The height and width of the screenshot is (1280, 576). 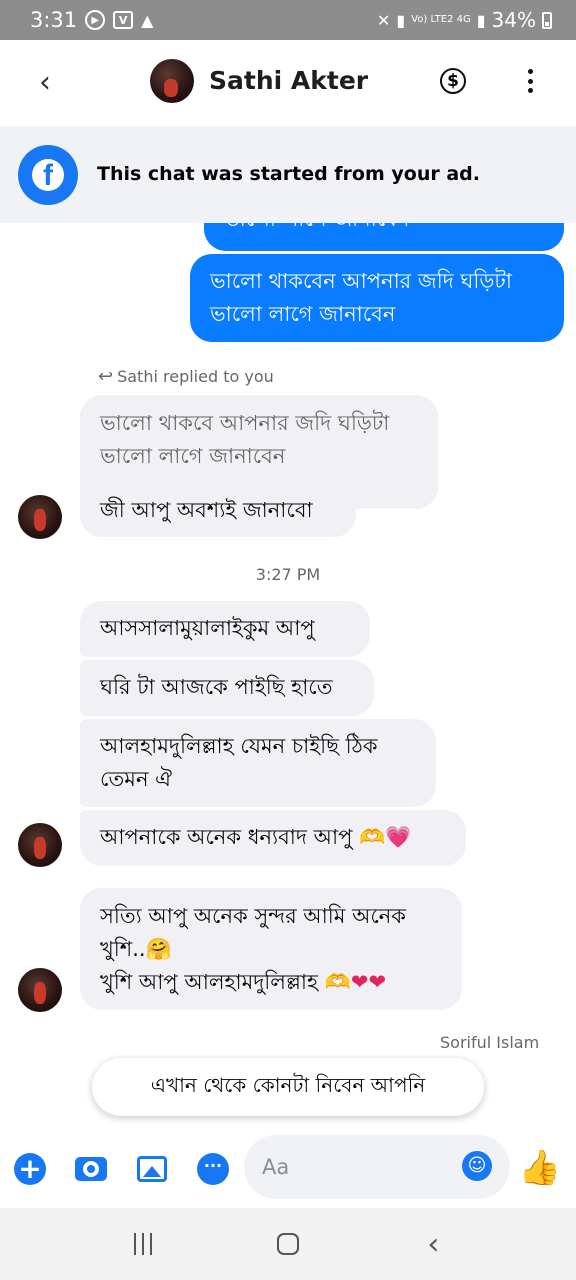 I want to click on dollar-circle-icon: $, so click(x=453, y=81).